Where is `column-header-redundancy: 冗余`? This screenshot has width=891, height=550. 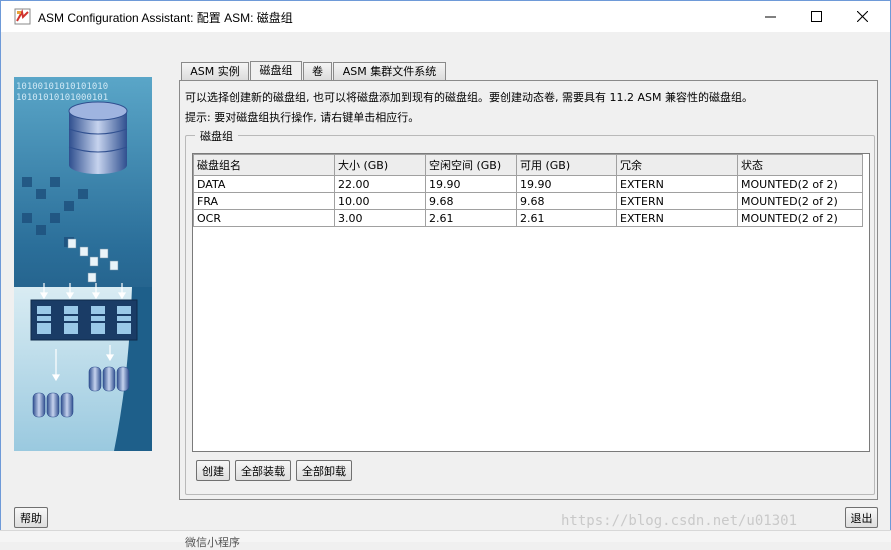 column-header-redundancy: 冗余 is located at coordinates (677, 165).